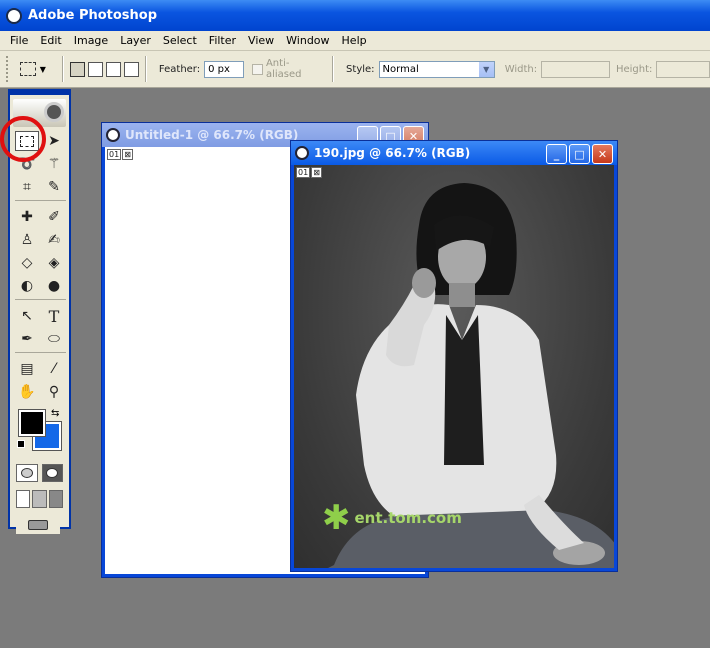 The height and width of the screenshot is (648, 710). Describe the element at coordinates (9, 69) in the screenshot. I see `options-grip` at that location.